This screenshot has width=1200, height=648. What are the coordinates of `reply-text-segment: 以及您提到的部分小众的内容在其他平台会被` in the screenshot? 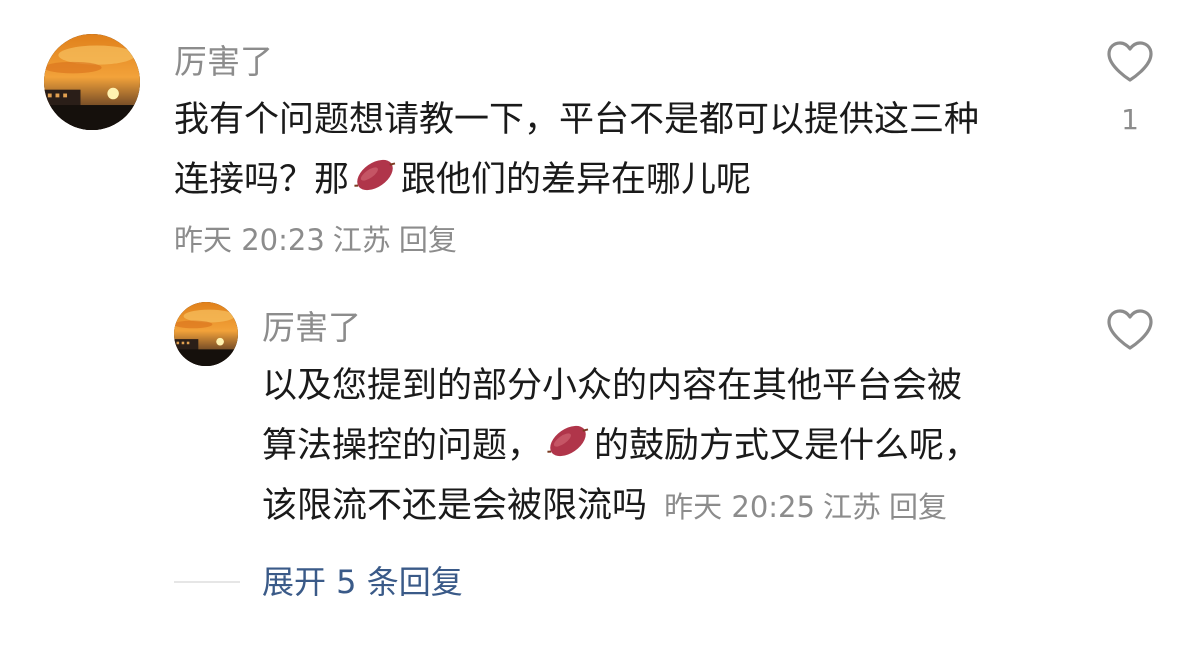 It's located at (612, 386).